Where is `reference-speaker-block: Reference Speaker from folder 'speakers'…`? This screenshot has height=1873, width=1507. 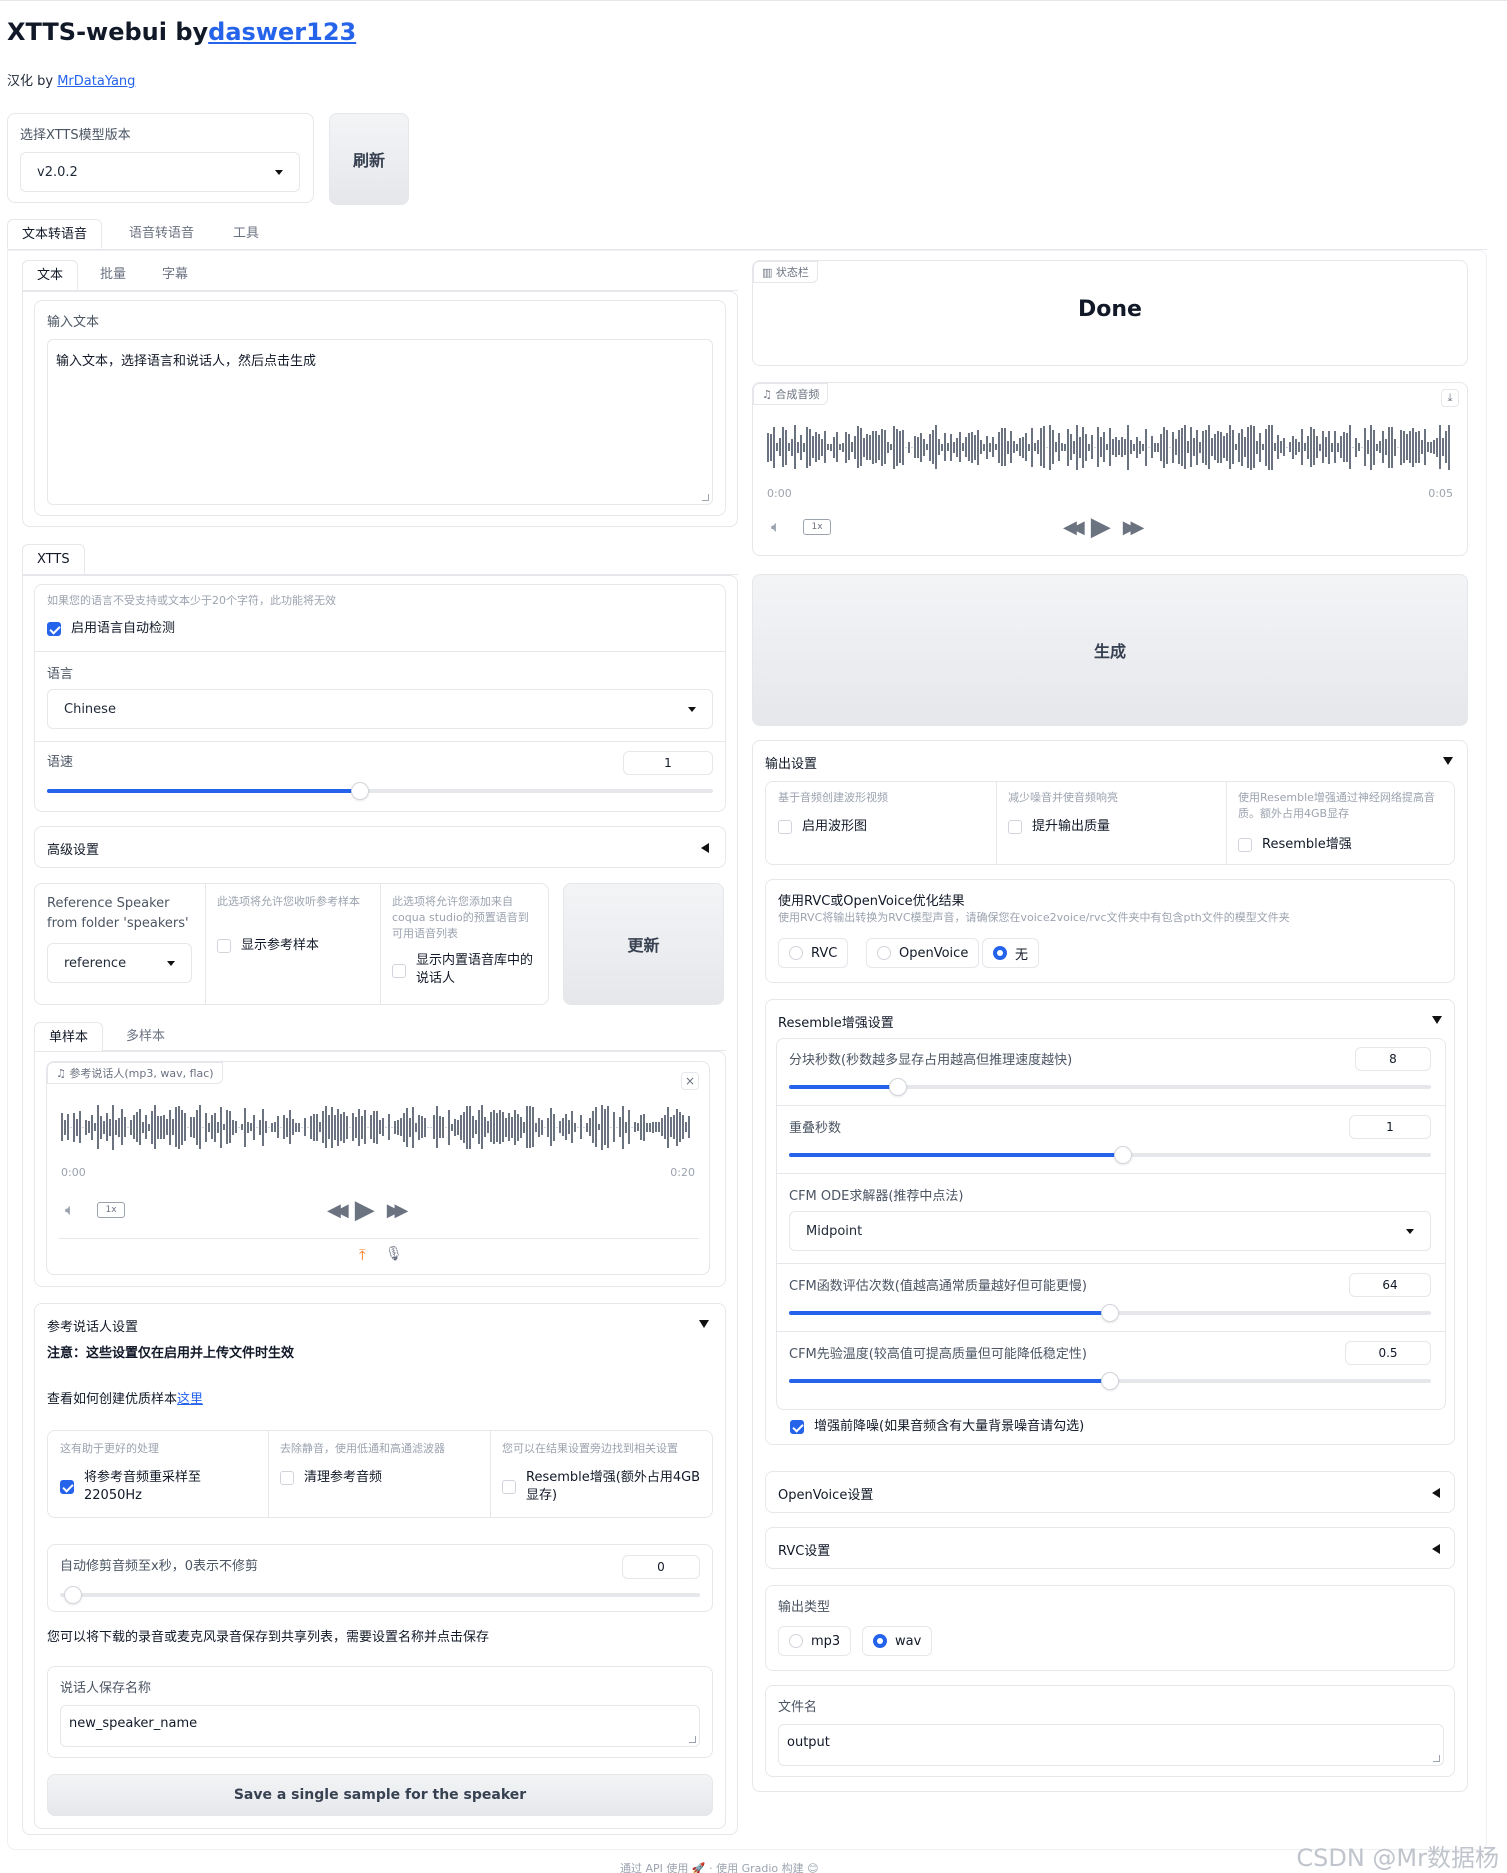 reference-speaker-block: Reference Speaker from folder 'speakers'… is located at coordinates (291, 944).